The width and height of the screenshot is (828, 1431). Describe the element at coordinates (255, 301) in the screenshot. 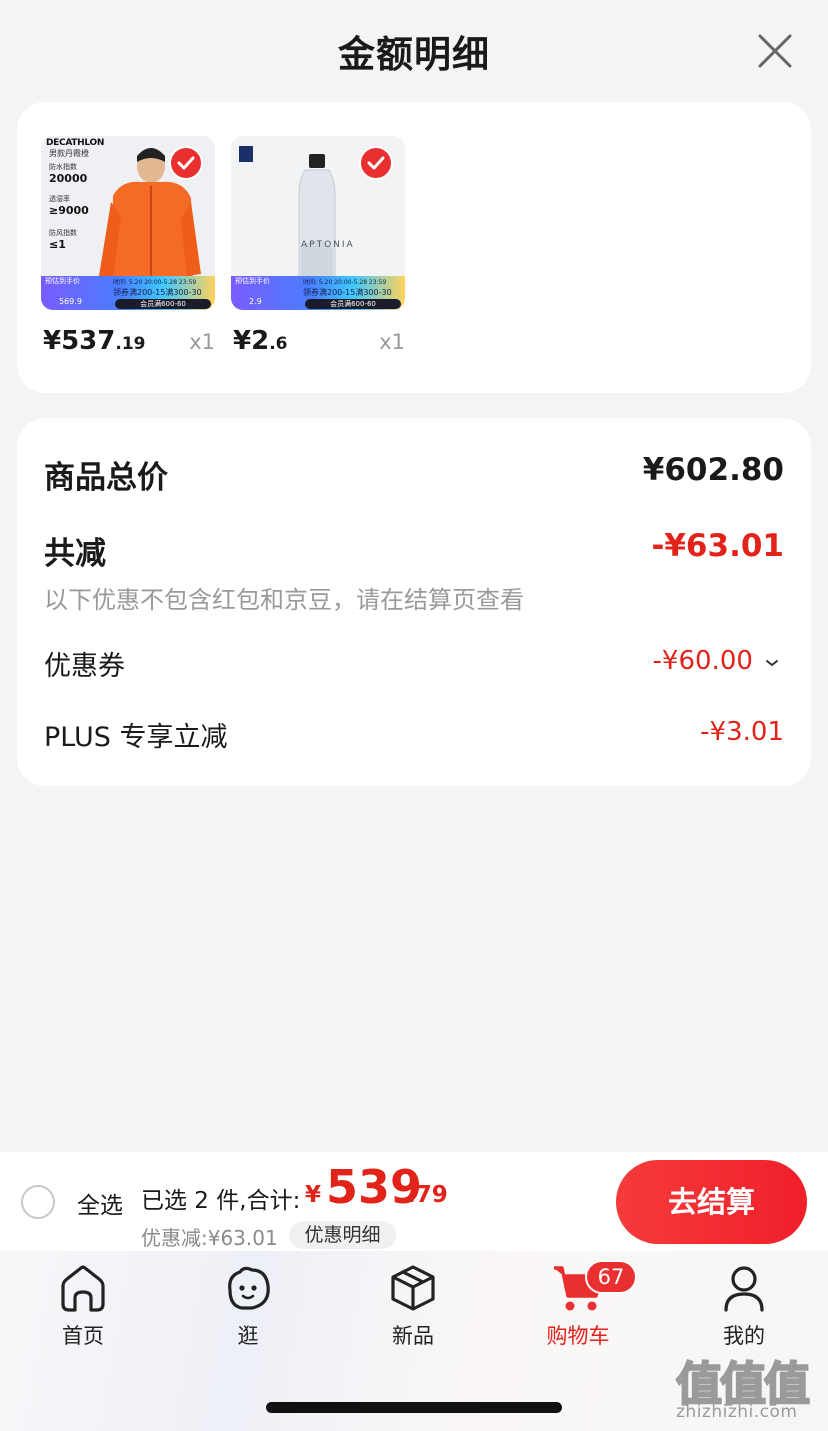

I see `banner-price: 2.9` at that location.